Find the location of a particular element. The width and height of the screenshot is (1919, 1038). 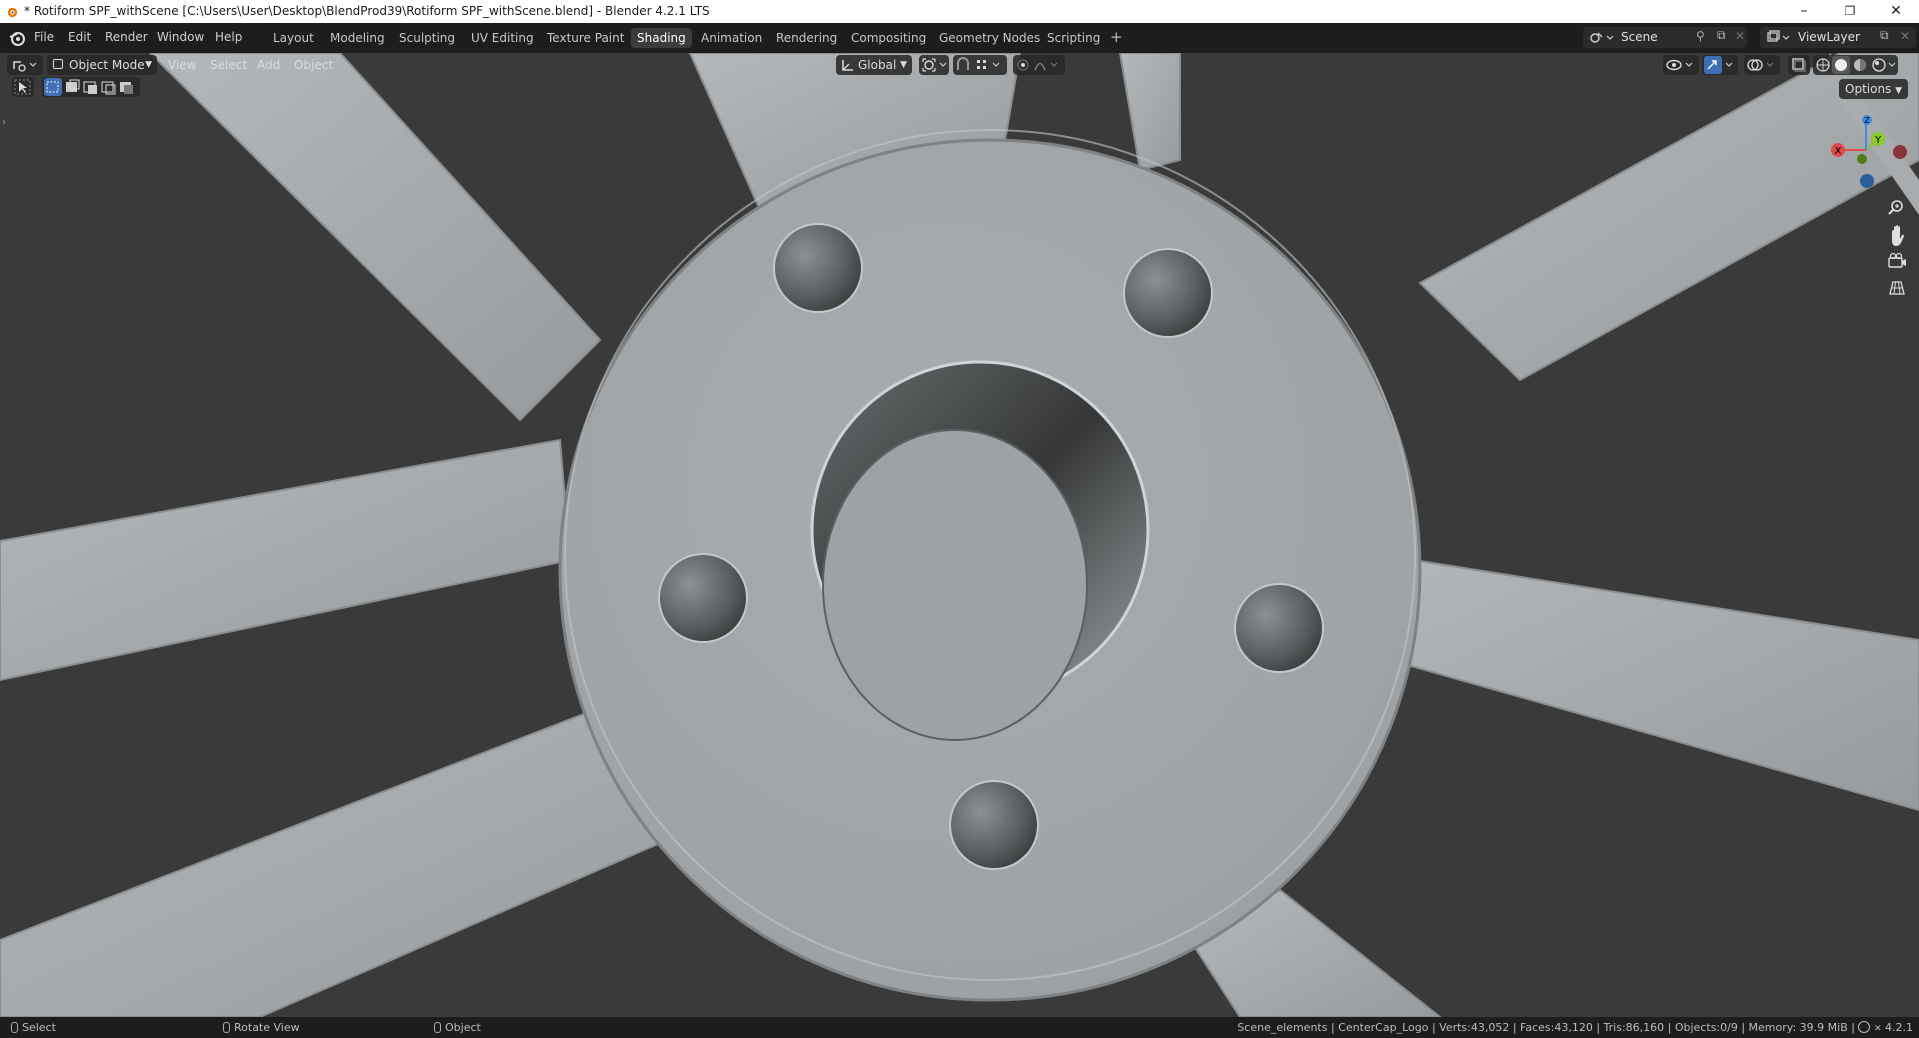

add-workspace-button: + is located at coordinates (1116, 37).